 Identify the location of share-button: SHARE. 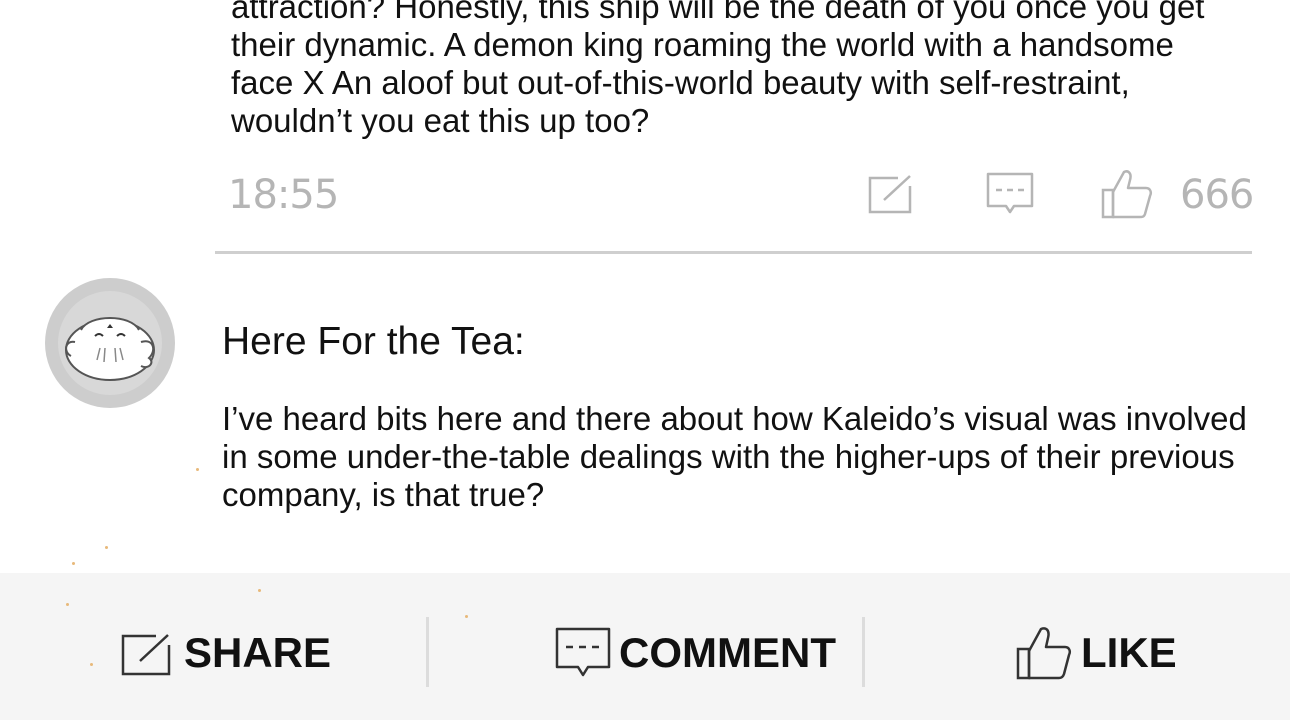
(225, 653).